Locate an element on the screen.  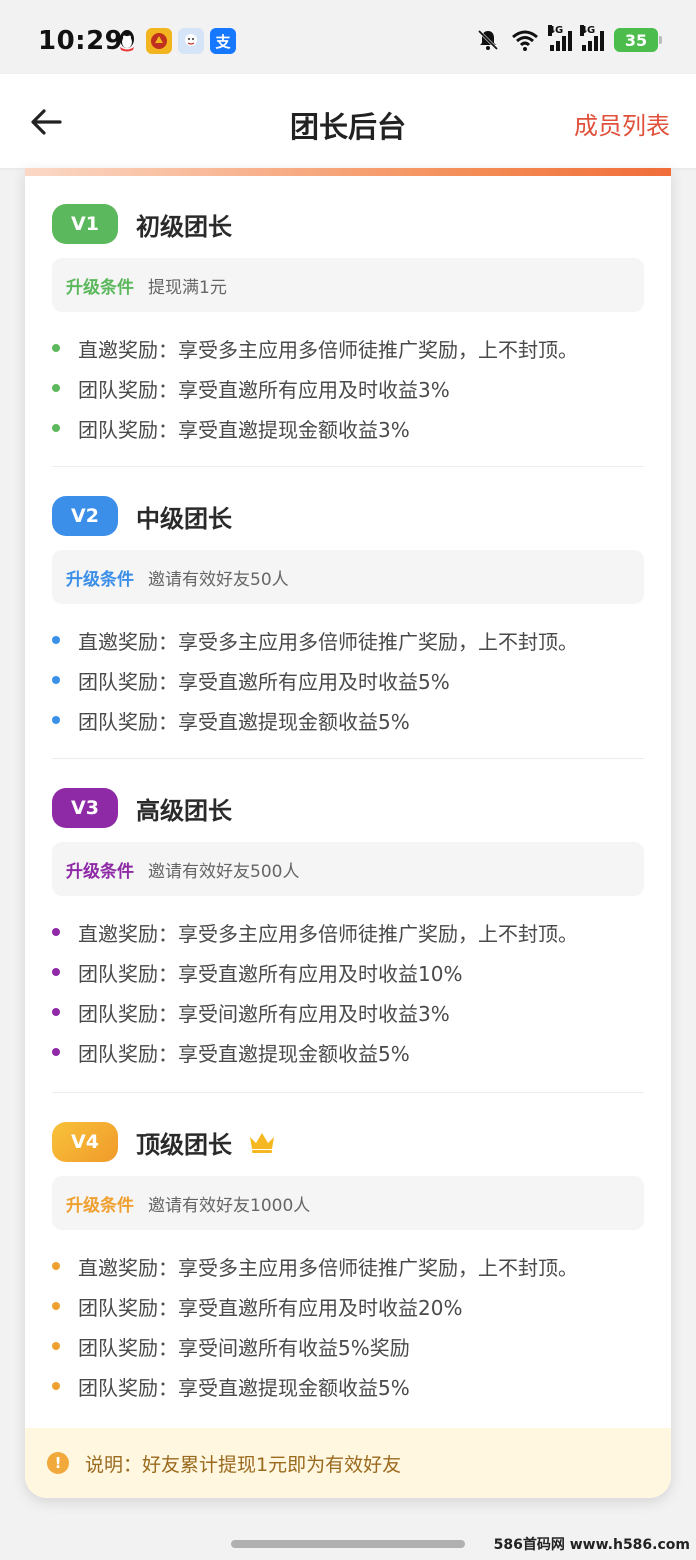
qq-icon is located at coordinates (127, 41).